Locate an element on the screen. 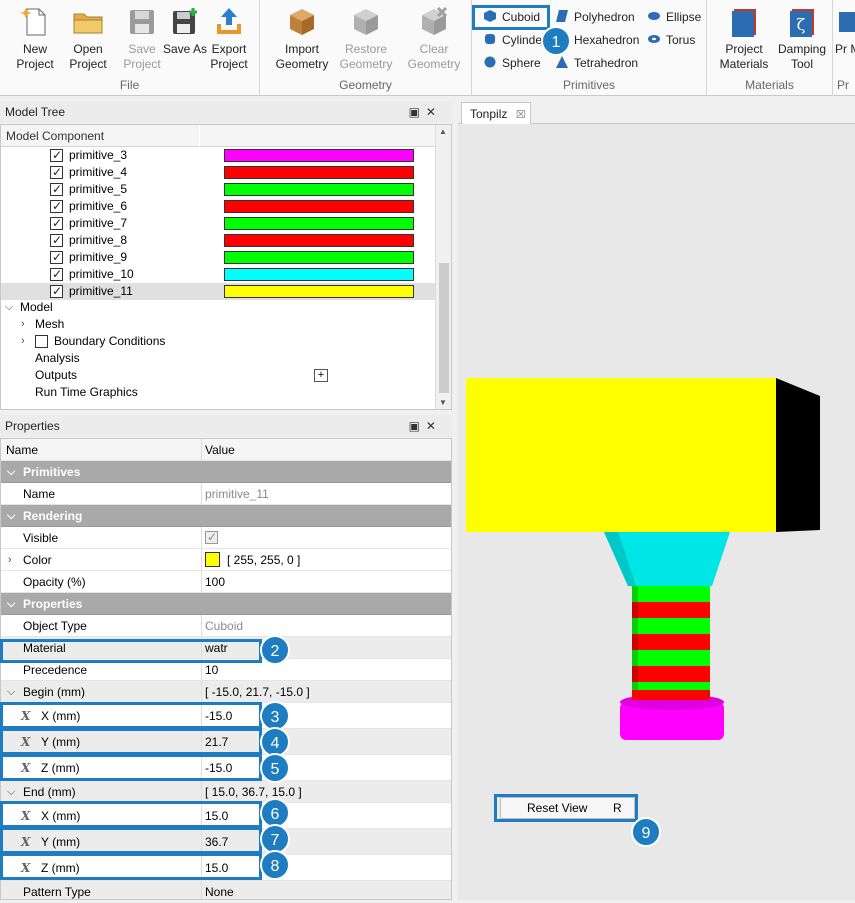 This screenshot has width=855, height=903. ellipse-button: Ellipse is located at coordinates (673, 17).